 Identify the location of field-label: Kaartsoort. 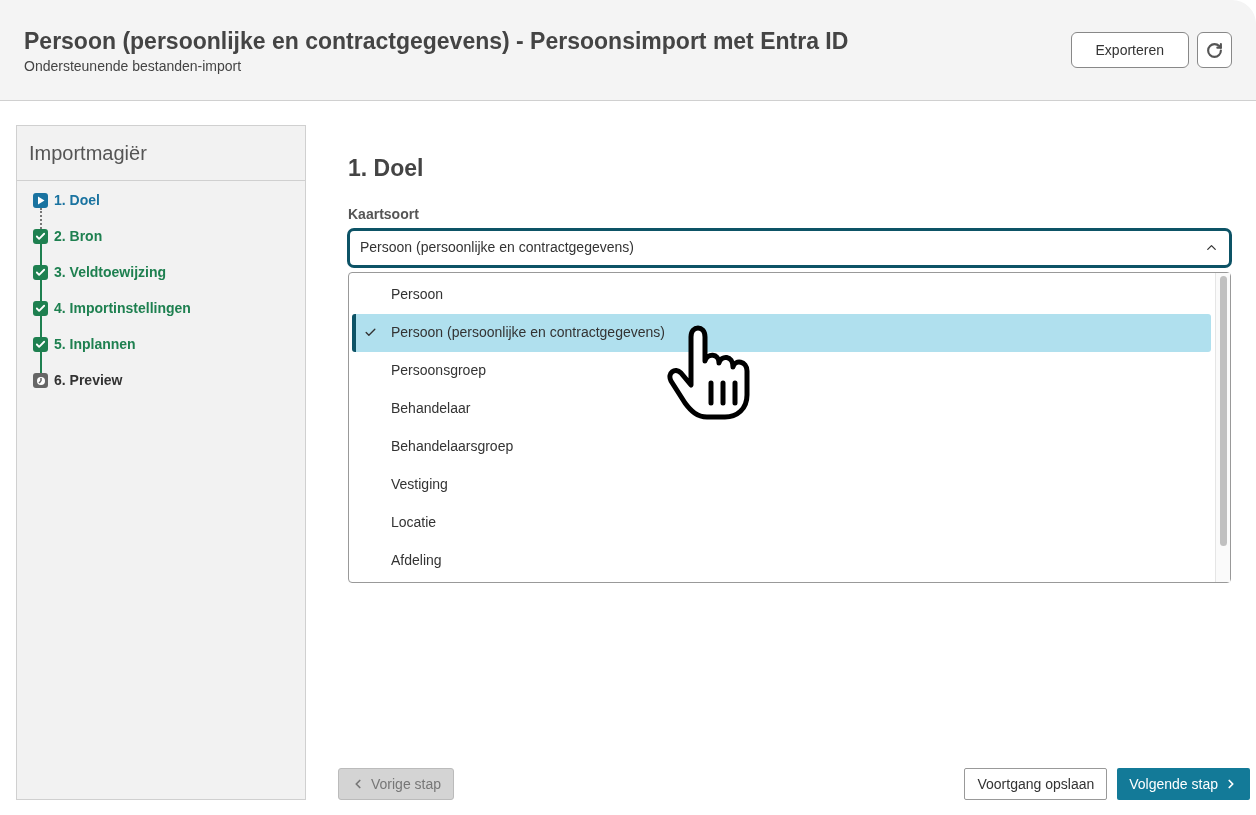
(384, 214).